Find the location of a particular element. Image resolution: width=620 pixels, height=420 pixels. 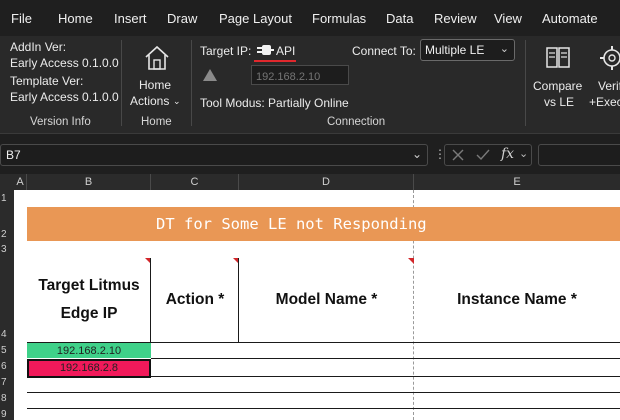

ip-cell-error: 192.168.2.8 is located at coordinates (89, 368).